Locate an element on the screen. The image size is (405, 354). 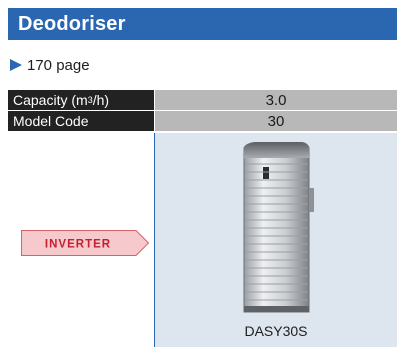
page-reference-link: 170 page is located at coordinates (50, 65).